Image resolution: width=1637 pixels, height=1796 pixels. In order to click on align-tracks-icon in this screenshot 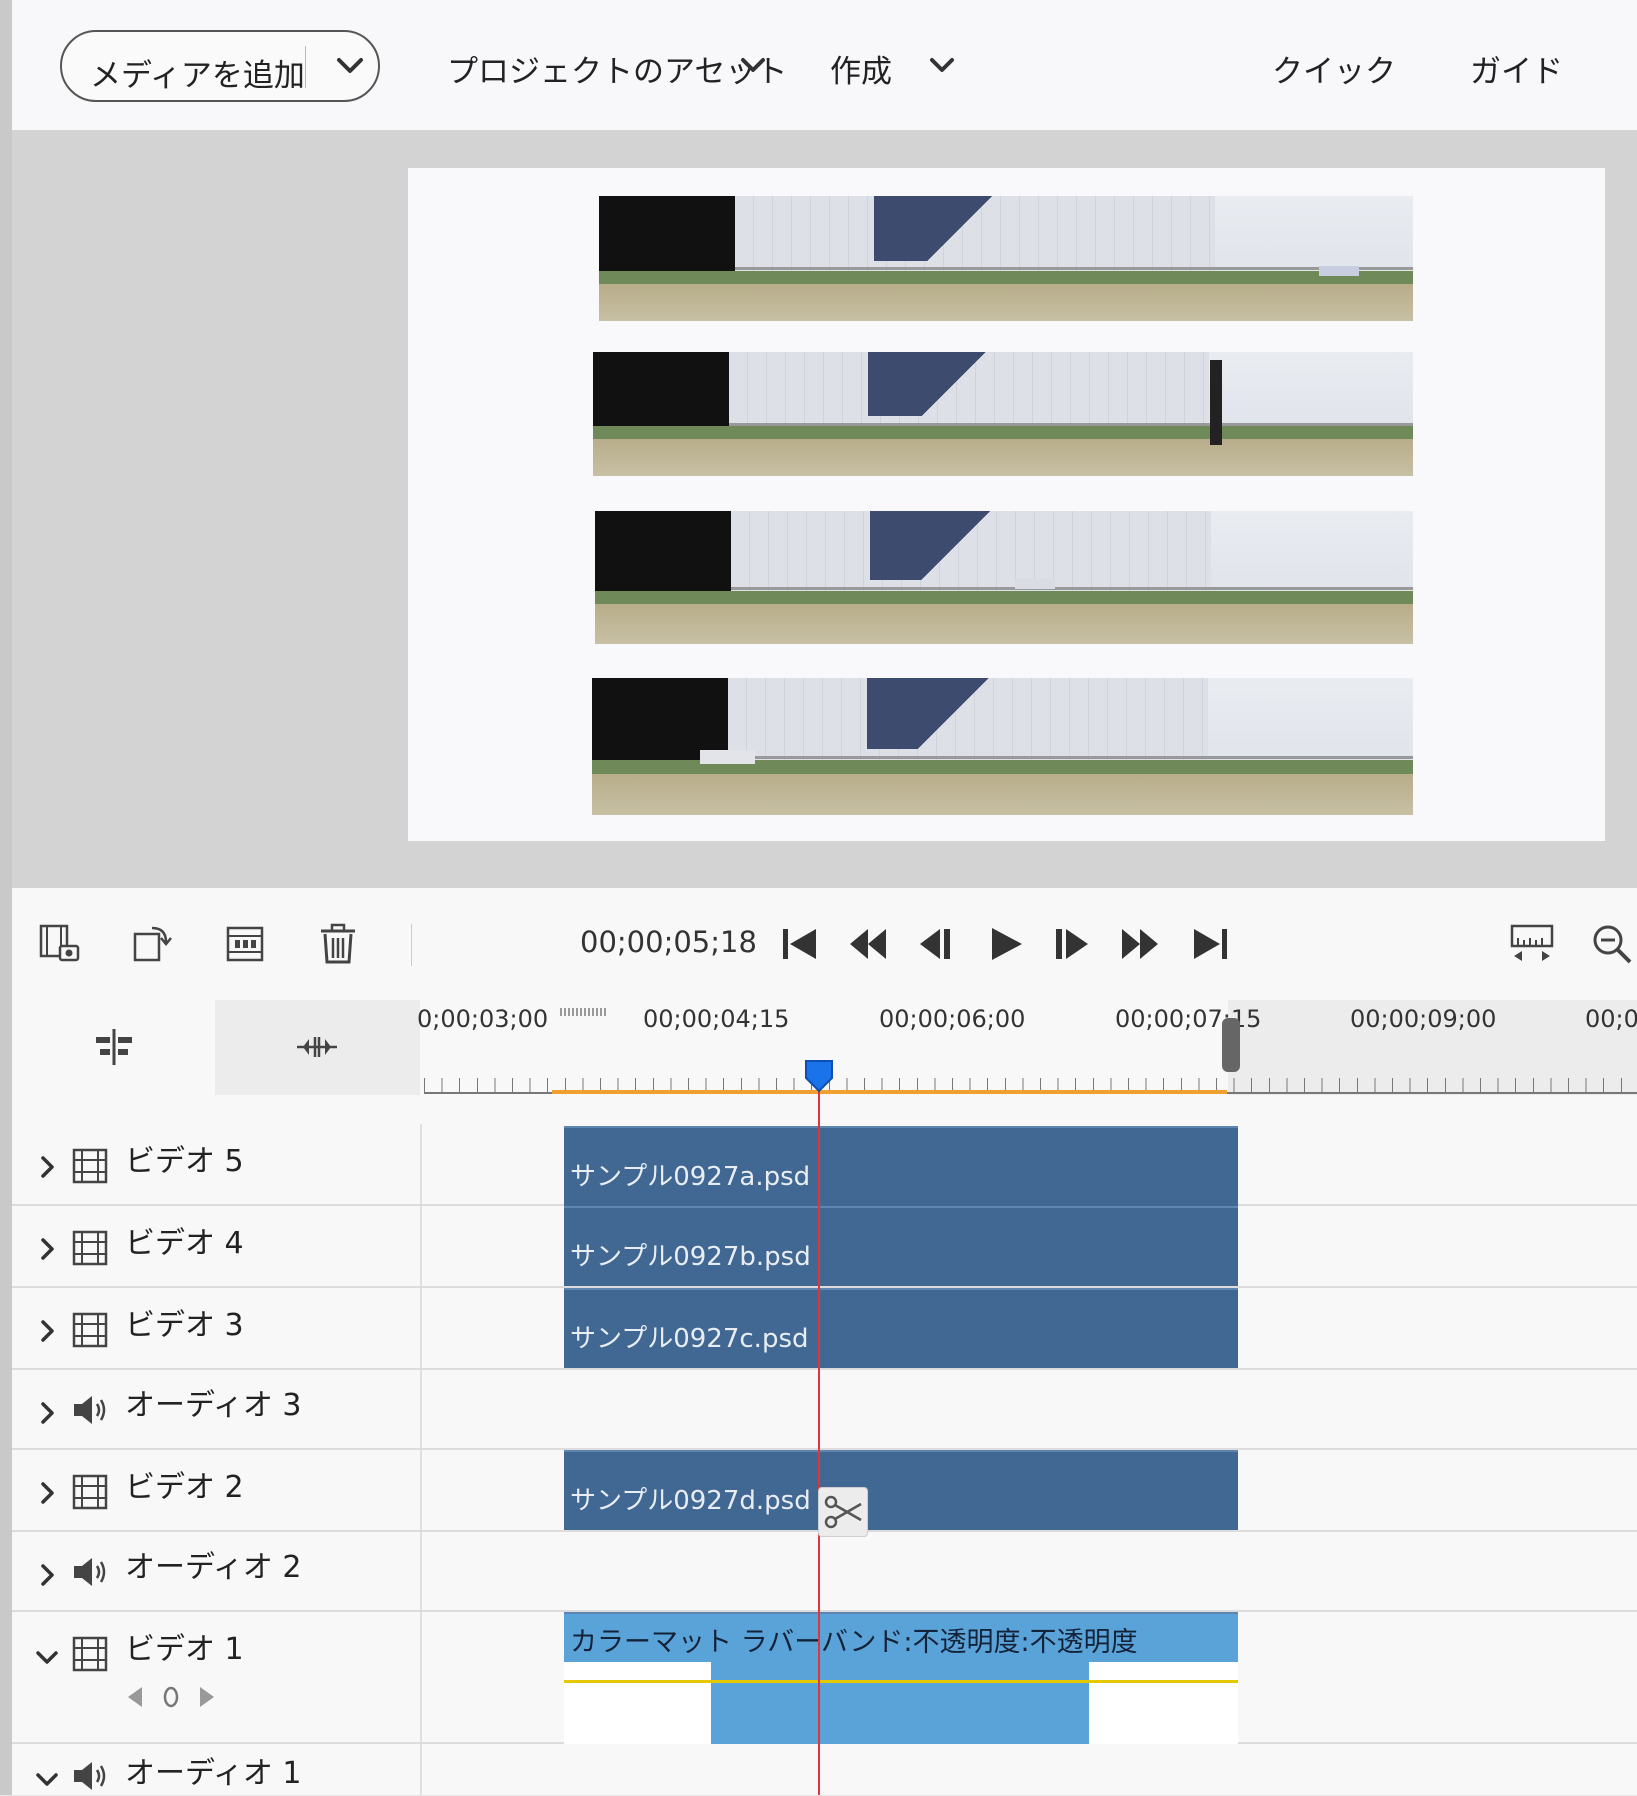, I will do `click(114, 1047)`.